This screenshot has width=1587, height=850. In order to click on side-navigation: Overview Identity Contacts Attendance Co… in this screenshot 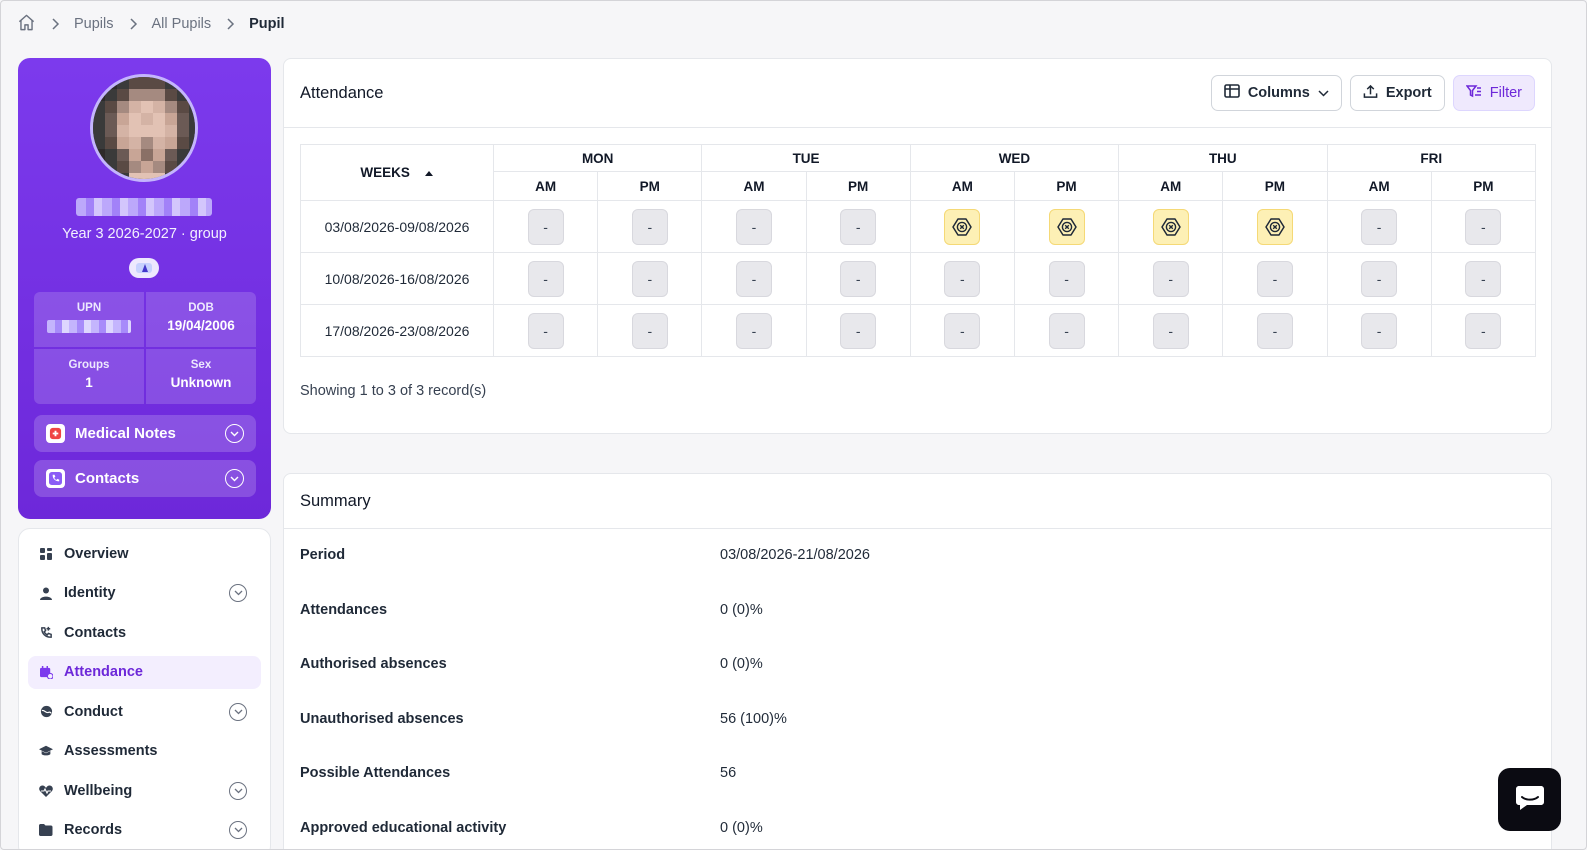, I will do `click(144, 688)`.